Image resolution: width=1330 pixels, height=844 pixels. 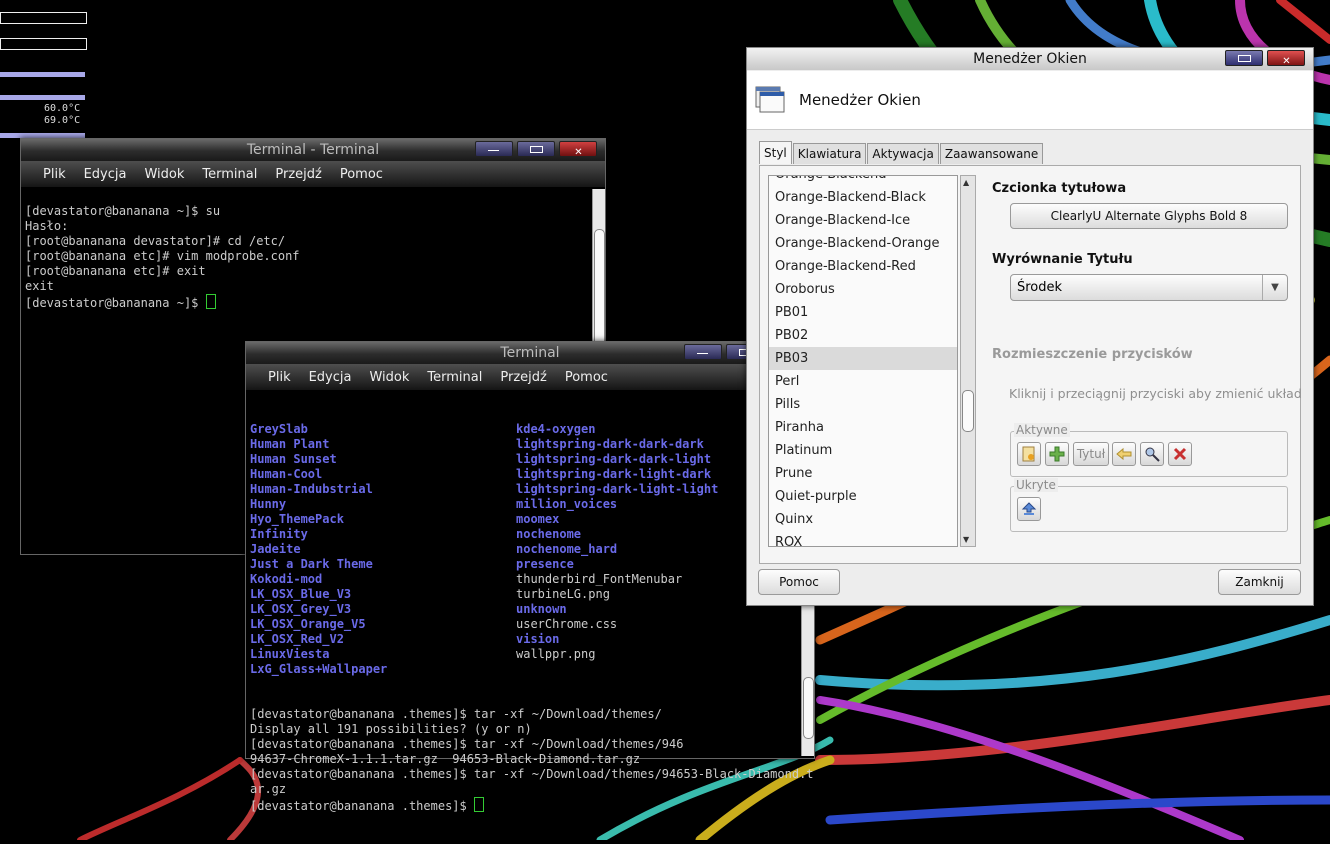 What do you see at coordinates (567, 504) in the screenshot?
I see `ls-entry: million_voices` at bounding box center [567, 504].